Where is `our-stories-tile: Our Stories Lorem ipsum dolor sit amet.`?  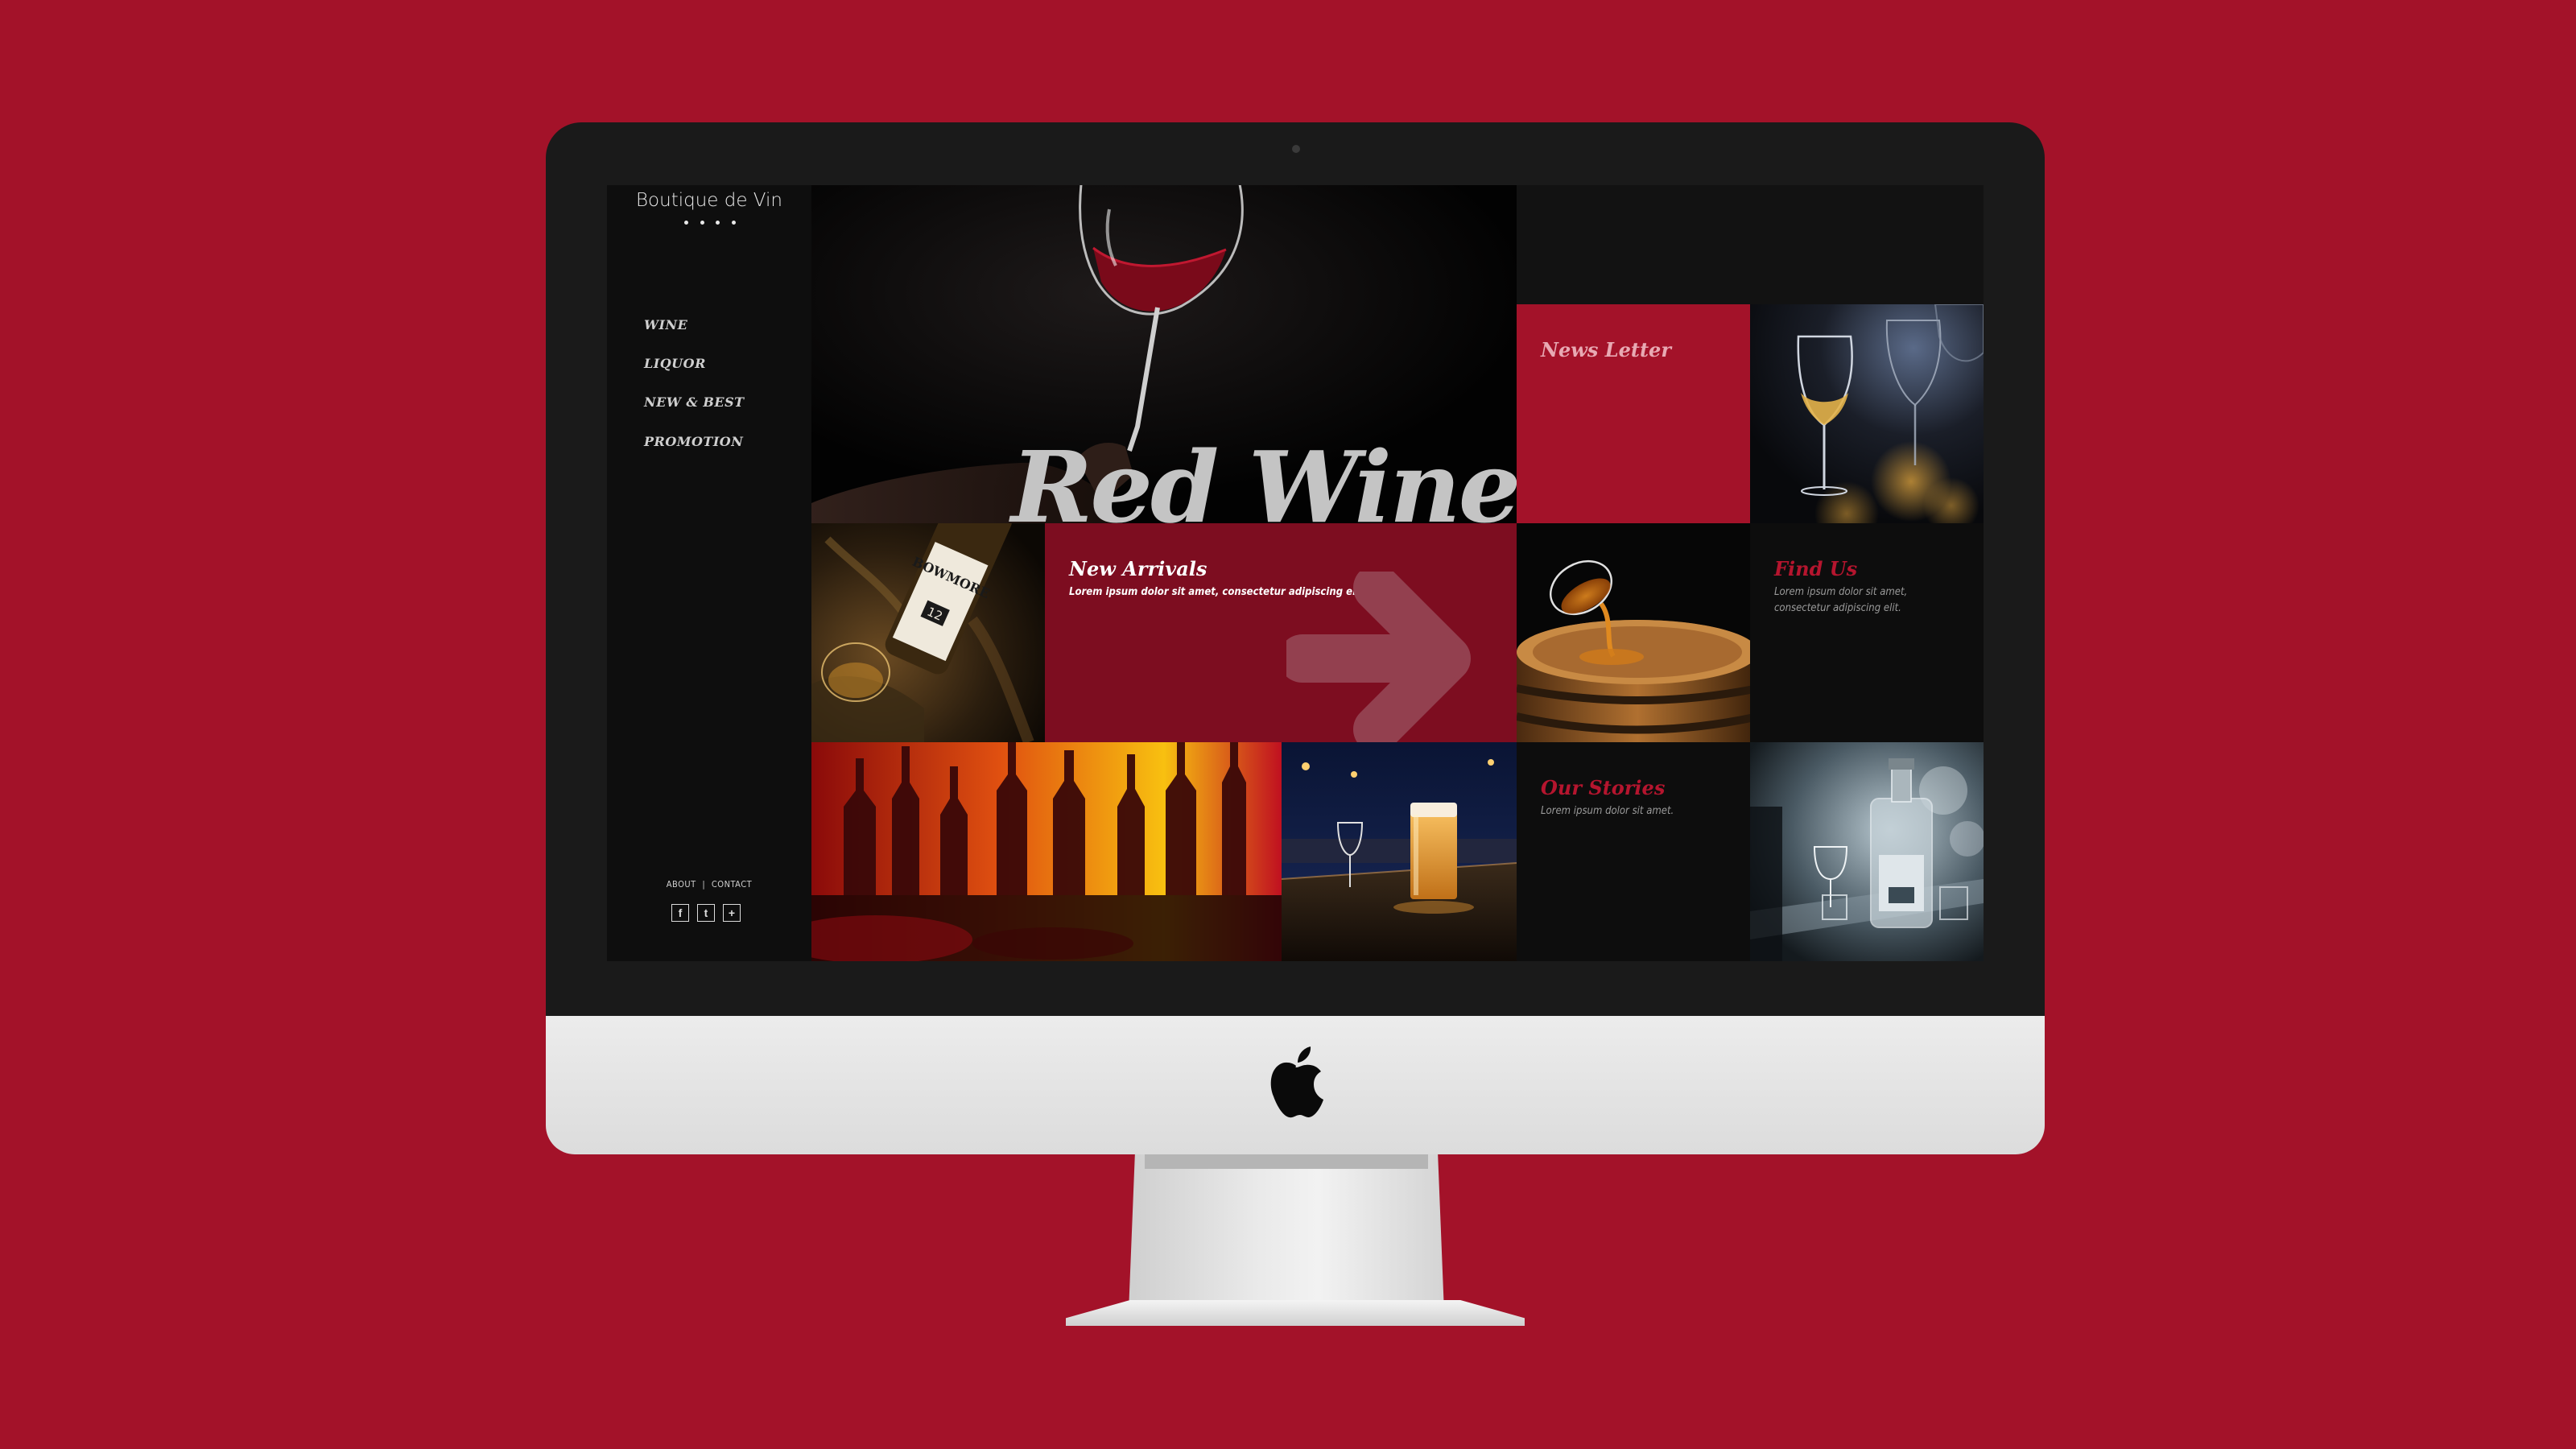 our-stories-tile: Our Stories Lorem ipsum dolor sit amet. is located at coordinates (1633, 851).